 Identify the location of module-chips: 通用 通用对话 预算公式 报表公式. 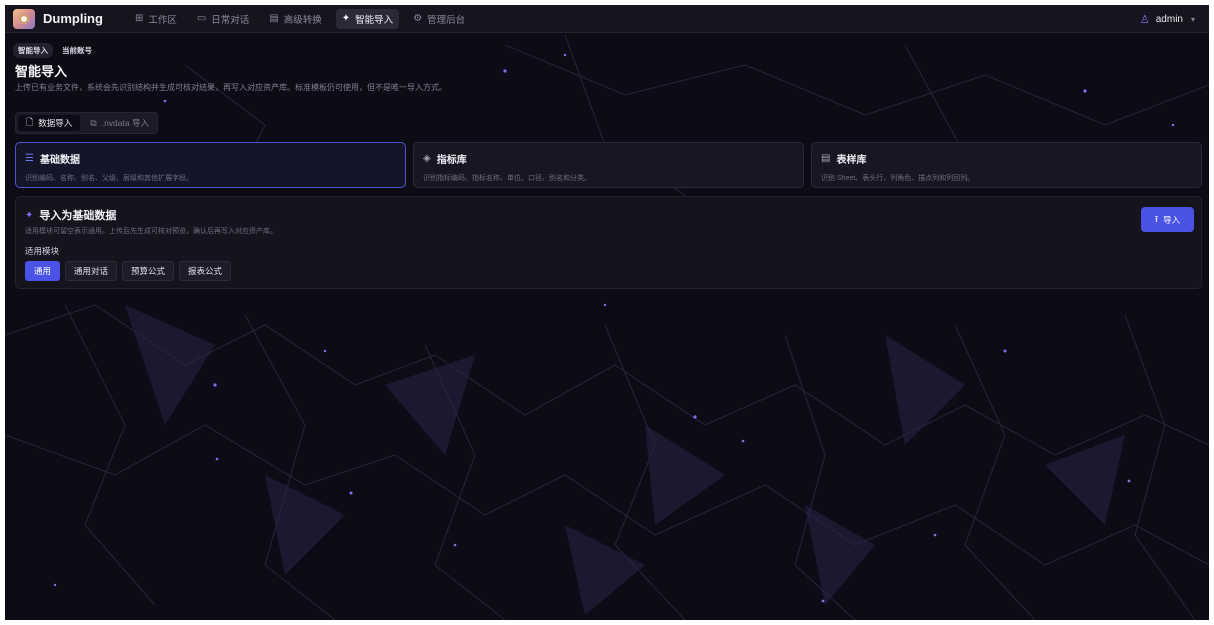
(130, 271).